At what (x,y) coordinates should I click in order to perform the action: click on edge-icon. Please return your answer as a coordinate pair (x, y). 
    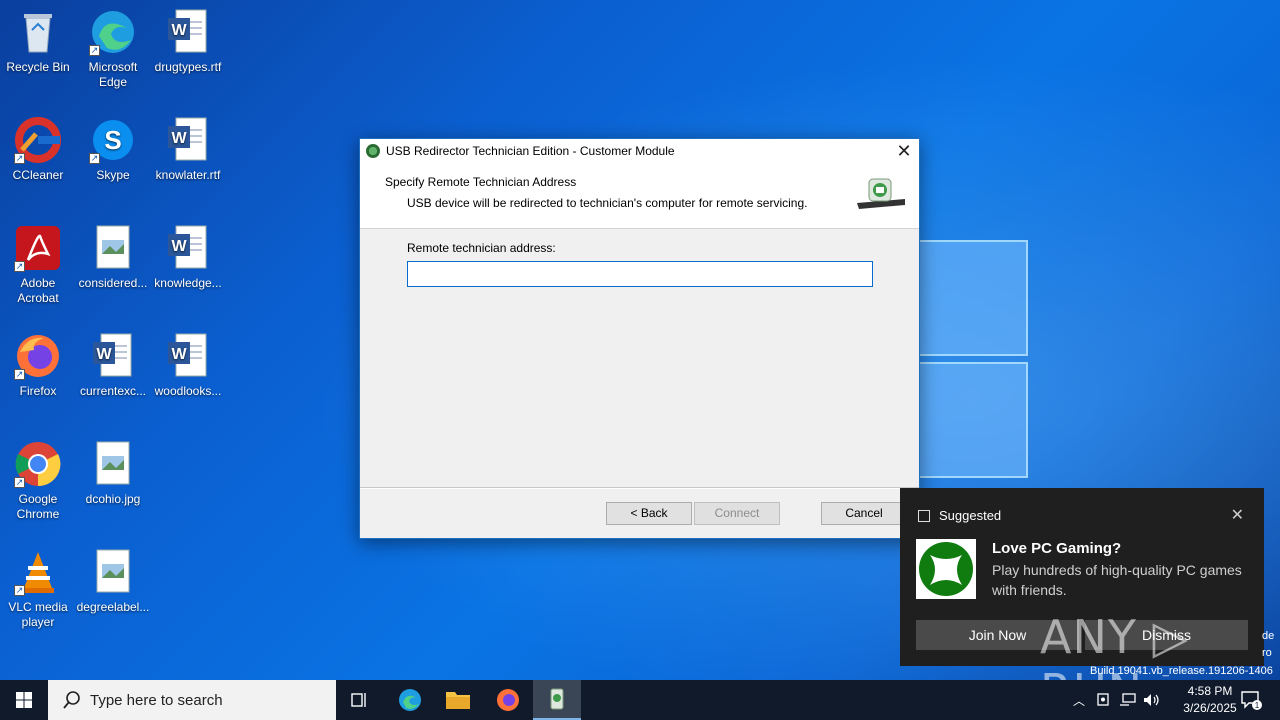
    Looking at the image, I should click on (410, 700).